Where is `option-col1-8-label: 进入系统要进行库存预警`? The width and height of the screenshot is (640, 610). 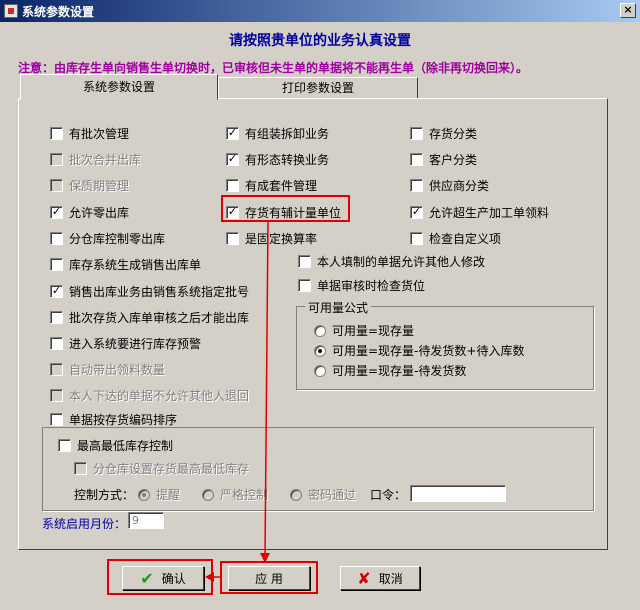
option-col1-8-label: 进入系统要进行库存预警 is located at coordinates (135, 344).